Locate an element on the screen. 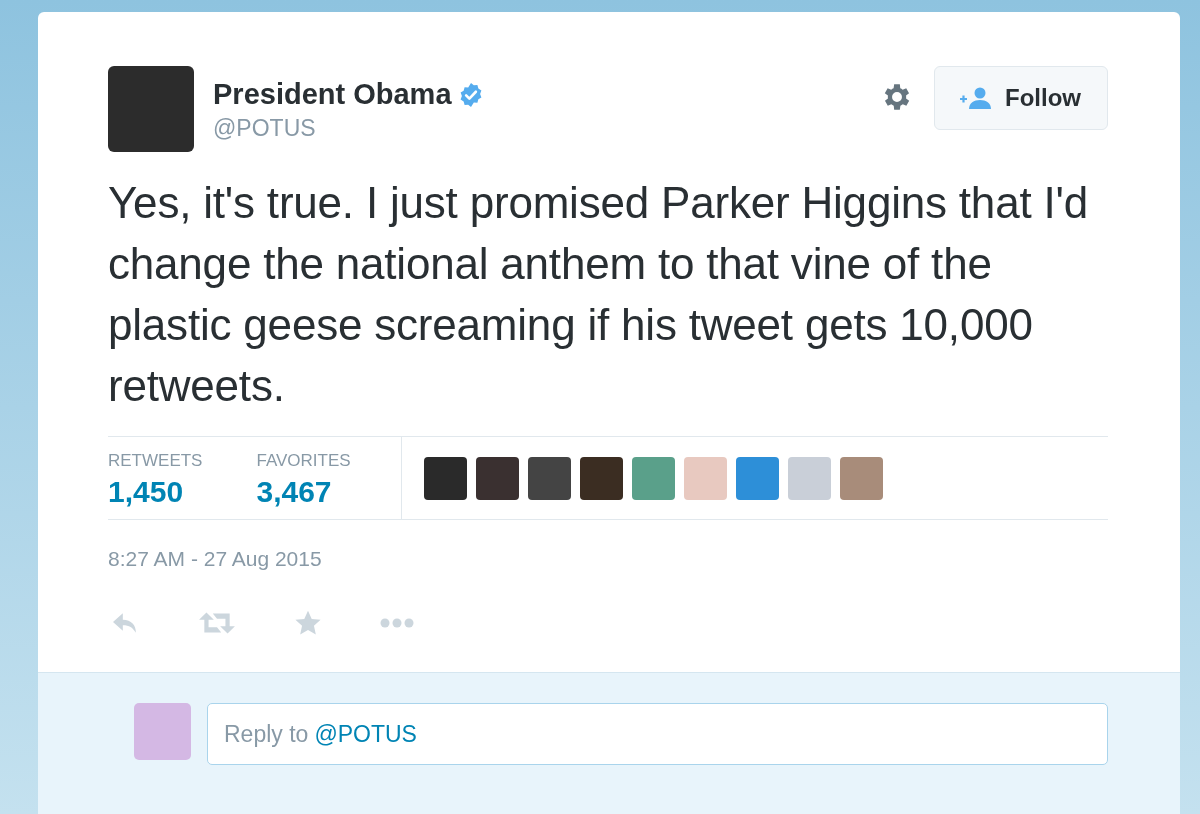 The image size is (1200, 814). stat-label: RETWEETS is located at coordinates (155, 461).